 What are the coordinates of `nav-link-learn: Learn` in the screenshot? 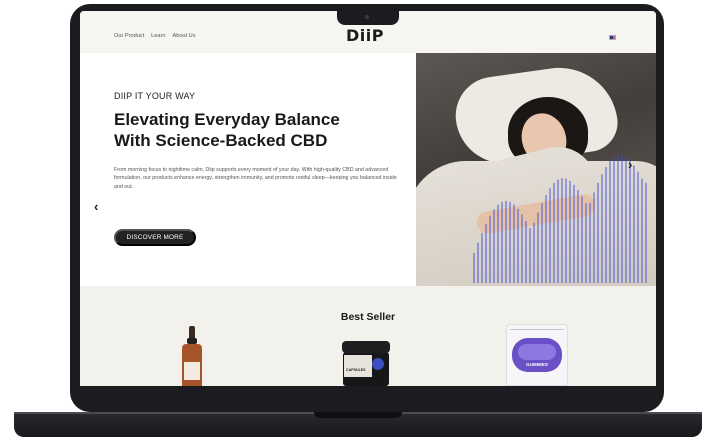 It's located at (158, 36).